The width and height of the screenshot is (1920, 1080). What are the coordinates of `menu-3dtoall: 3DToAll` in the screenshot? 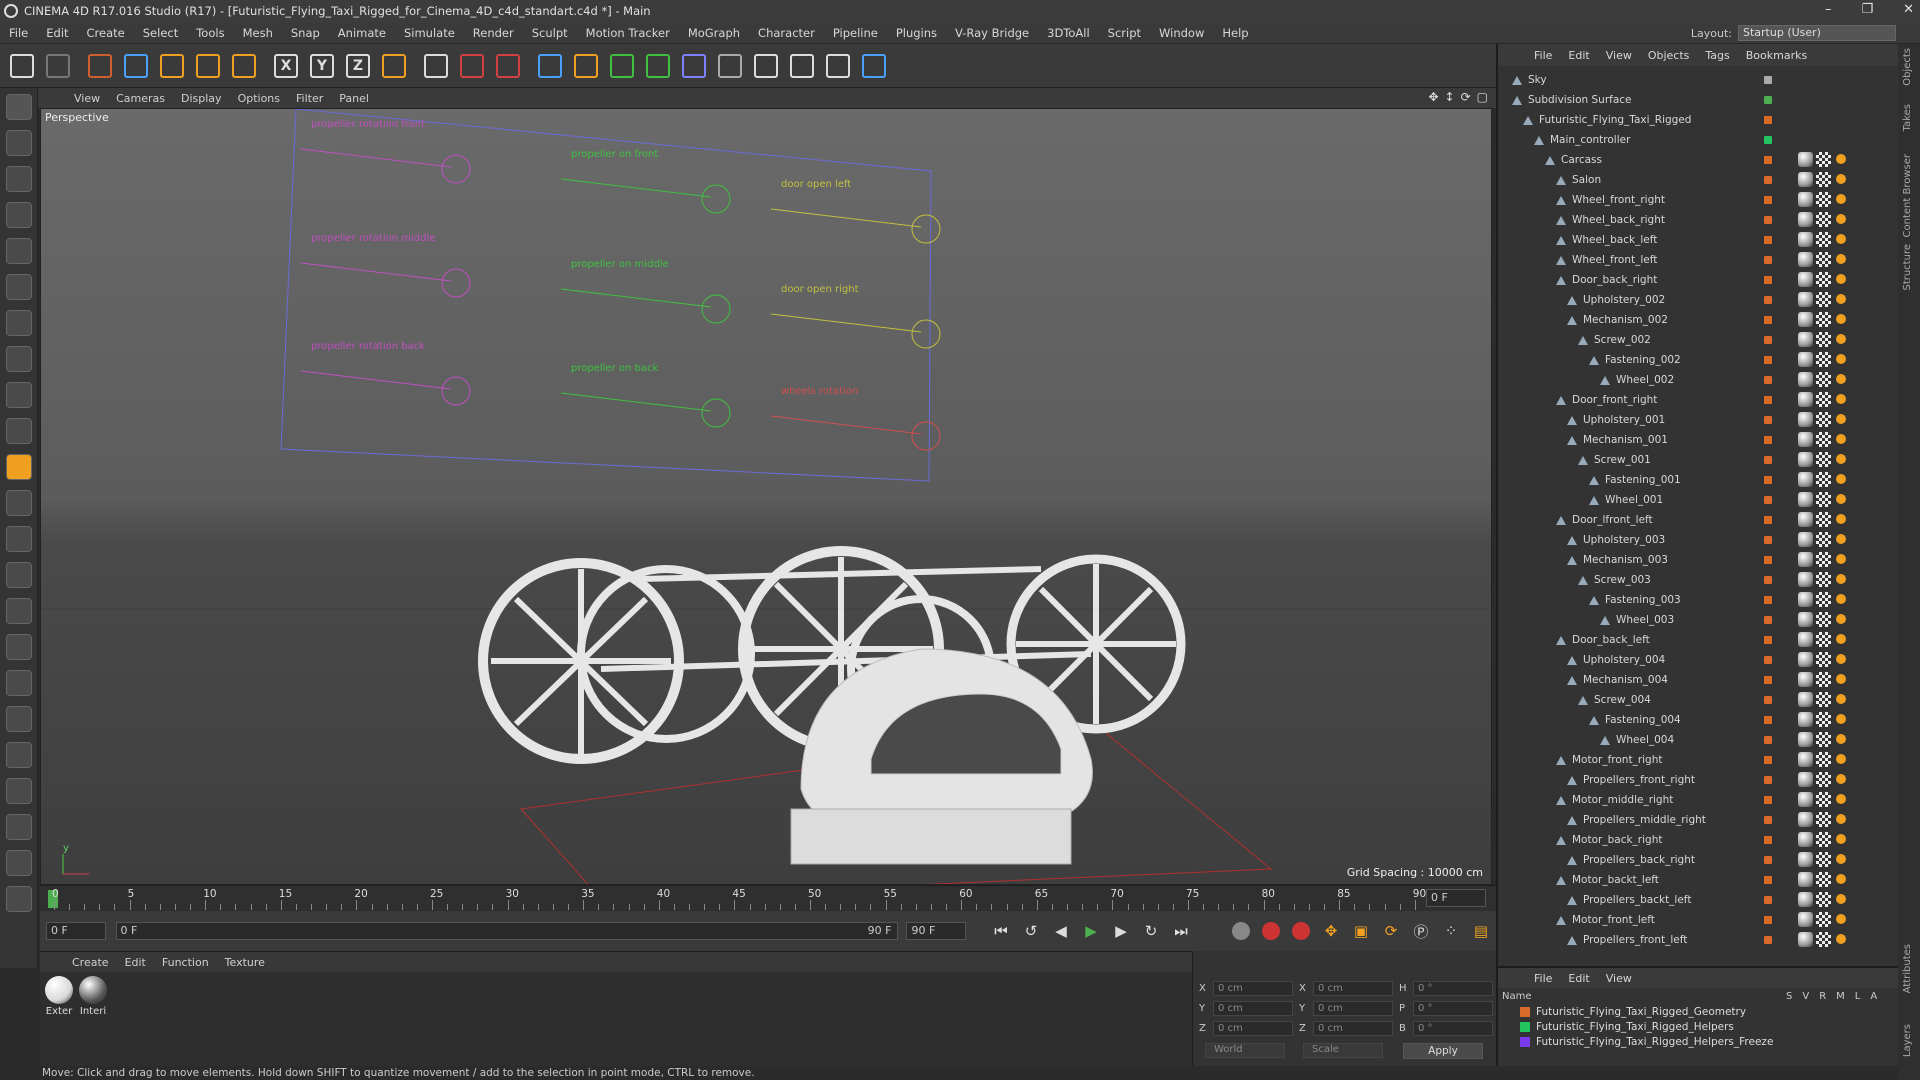 It's located at (1068, 33).